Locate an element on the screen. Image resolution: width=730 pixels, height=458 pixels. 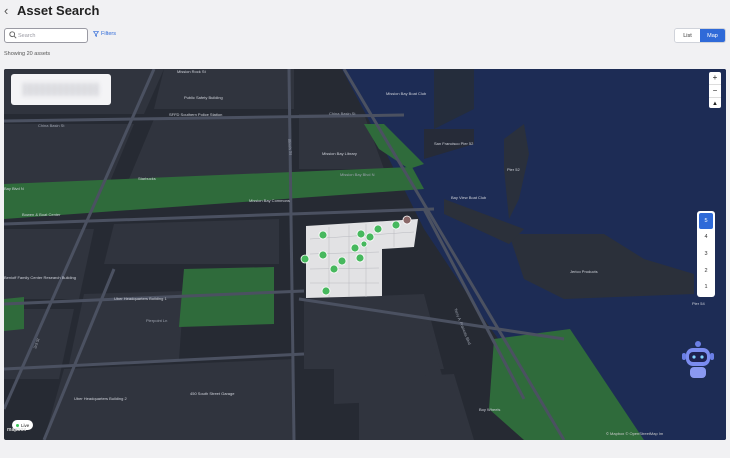
zoom-in-button: + is located at coordinates (715, 78).